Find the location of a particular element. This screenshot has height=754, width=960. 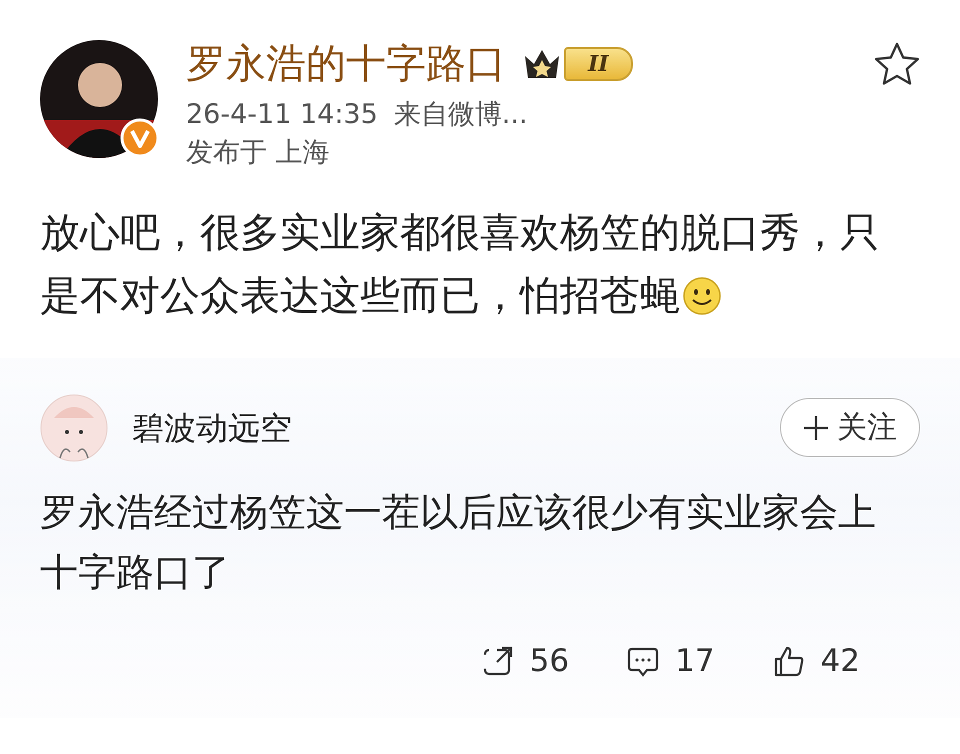

author-name: 罗永浩的十字路口 is located at coordinates (346, 64).